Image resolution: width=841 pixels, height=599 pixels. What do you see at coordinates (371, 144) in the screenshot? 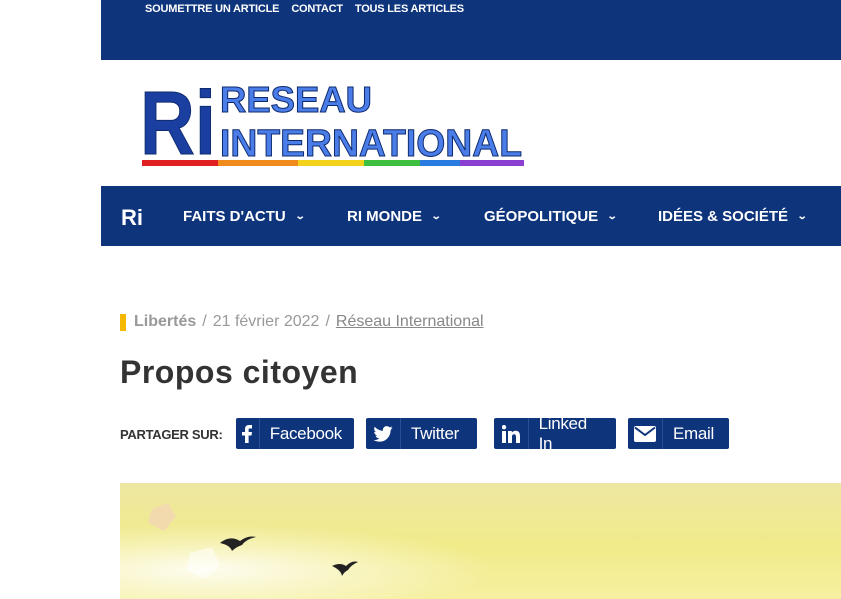
I see `logo-line2: INTERNATIONAL` at bounding box center [371, 144].